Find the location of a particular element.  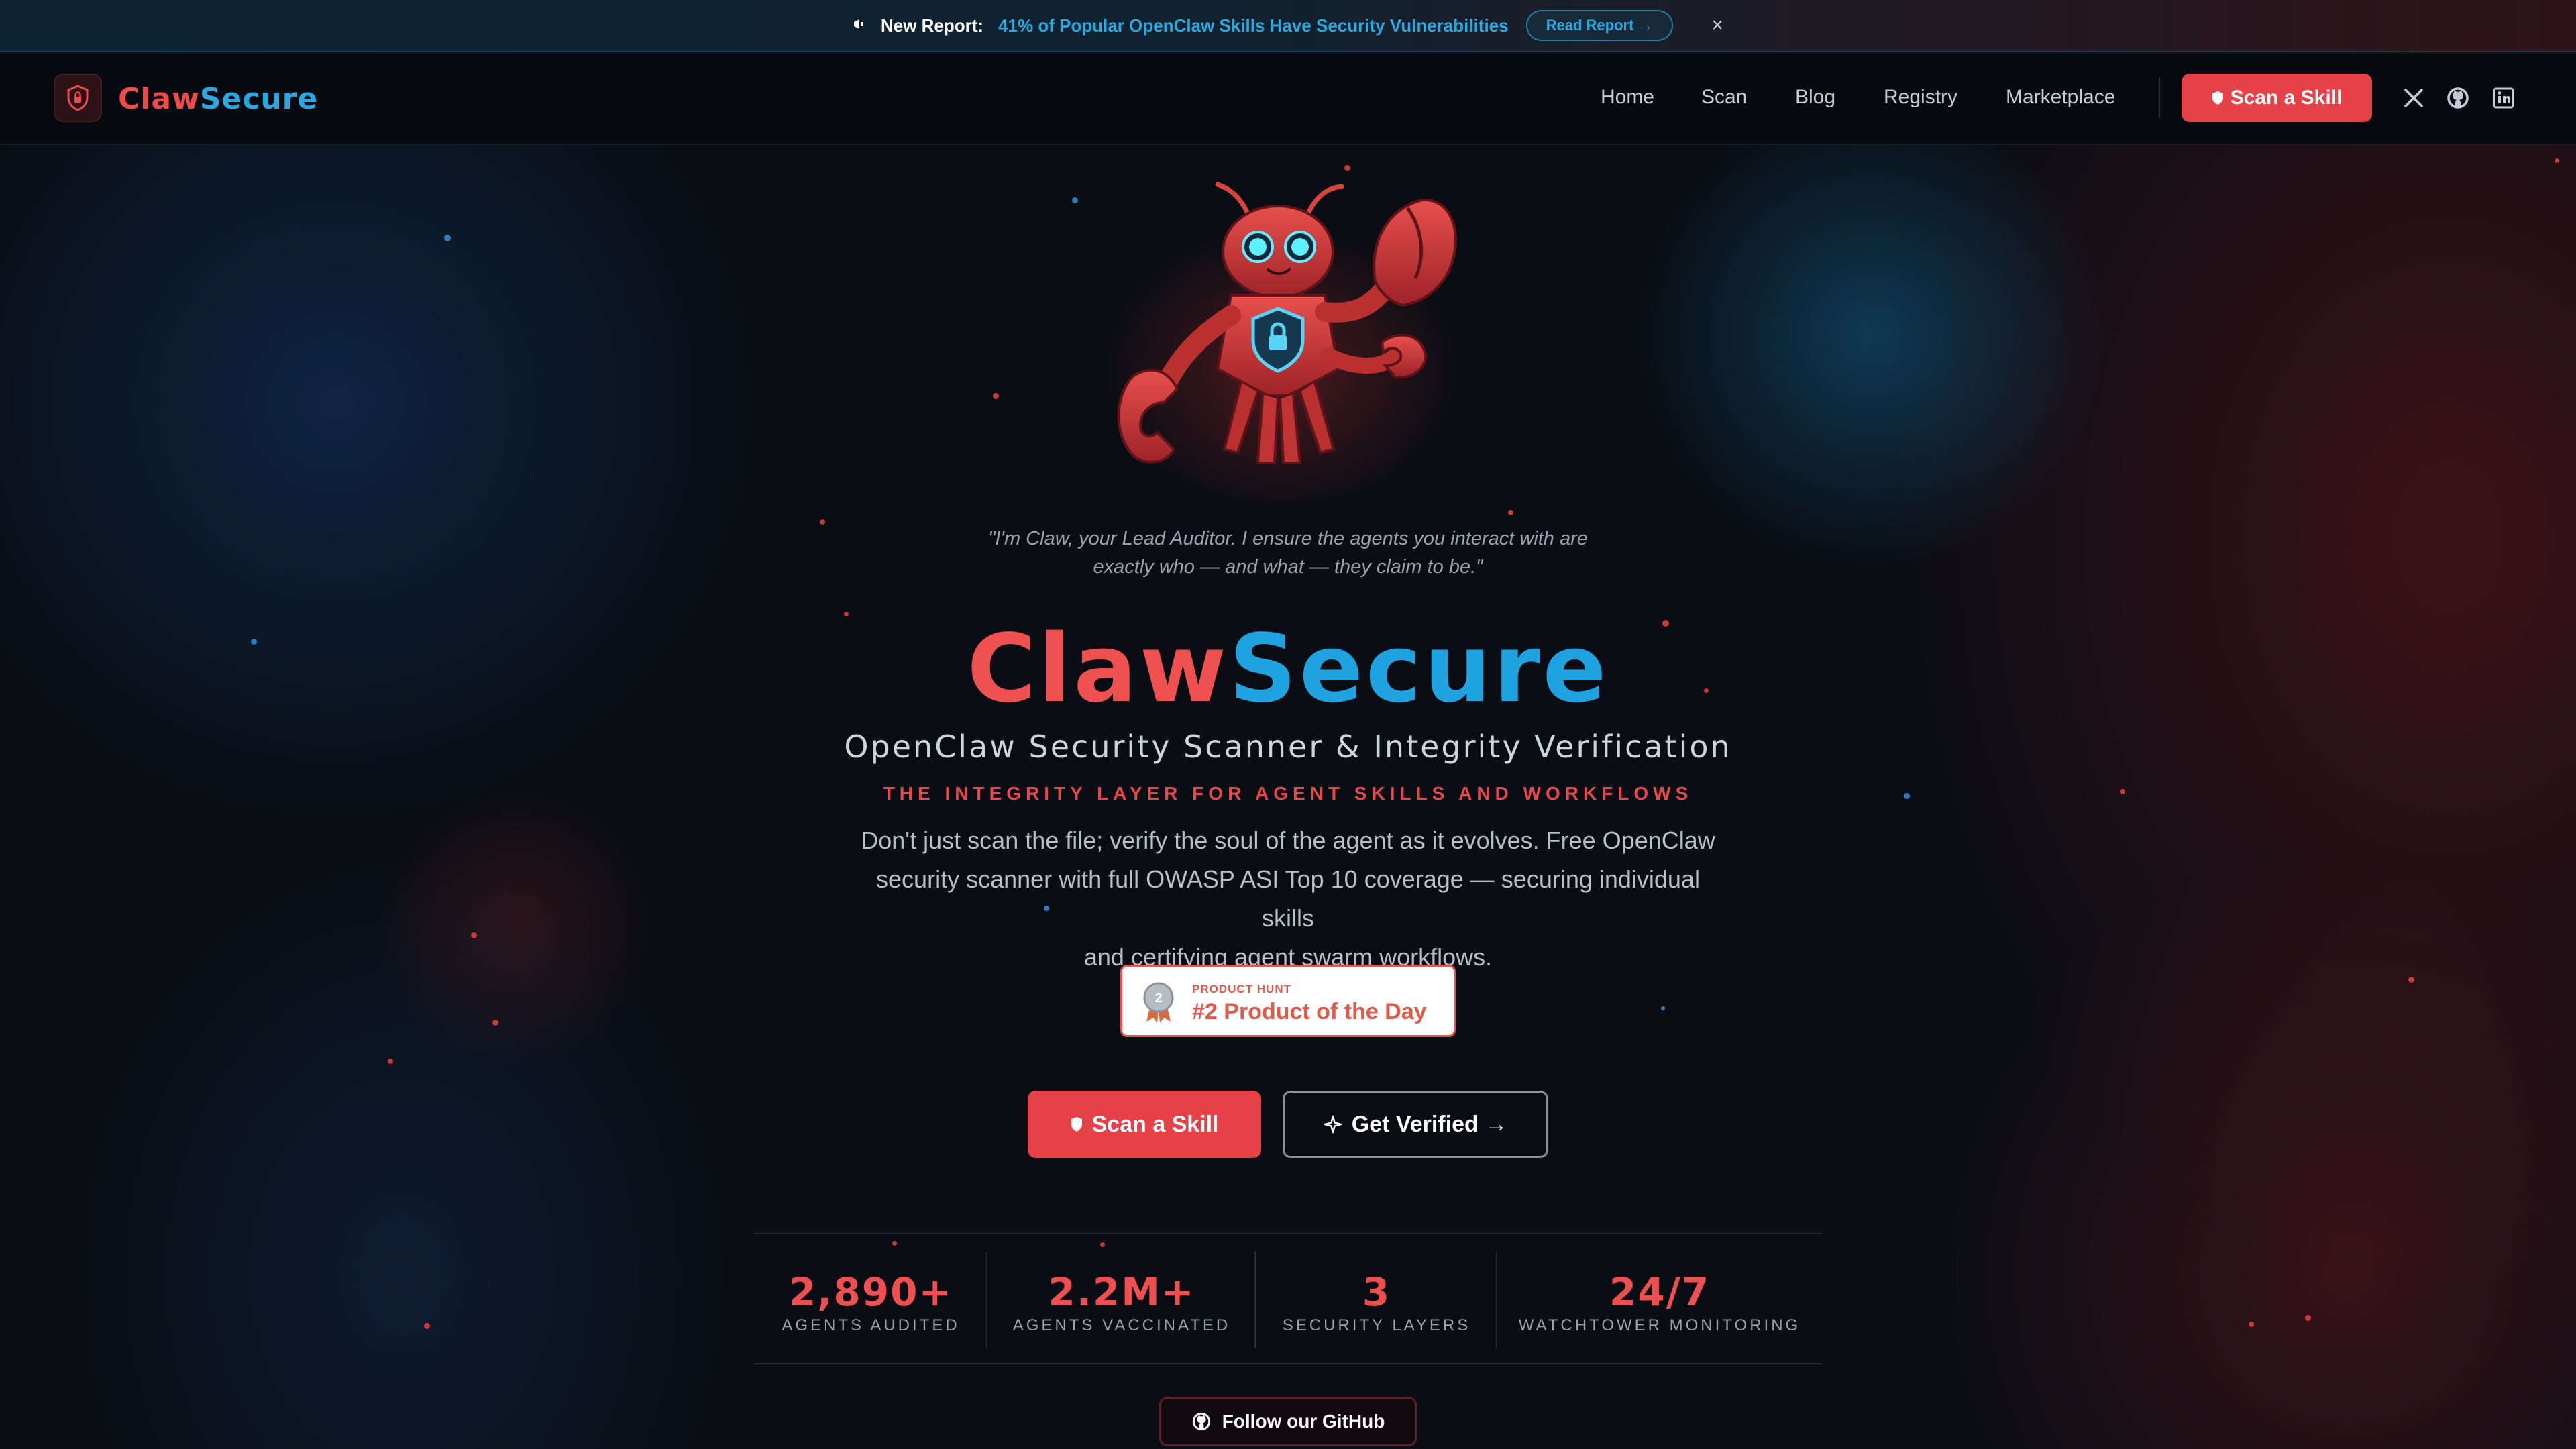

stat-agents-vaccinated: 2.2M+ AGENTS VACCINATED is located at coordinates (1121, 1300).